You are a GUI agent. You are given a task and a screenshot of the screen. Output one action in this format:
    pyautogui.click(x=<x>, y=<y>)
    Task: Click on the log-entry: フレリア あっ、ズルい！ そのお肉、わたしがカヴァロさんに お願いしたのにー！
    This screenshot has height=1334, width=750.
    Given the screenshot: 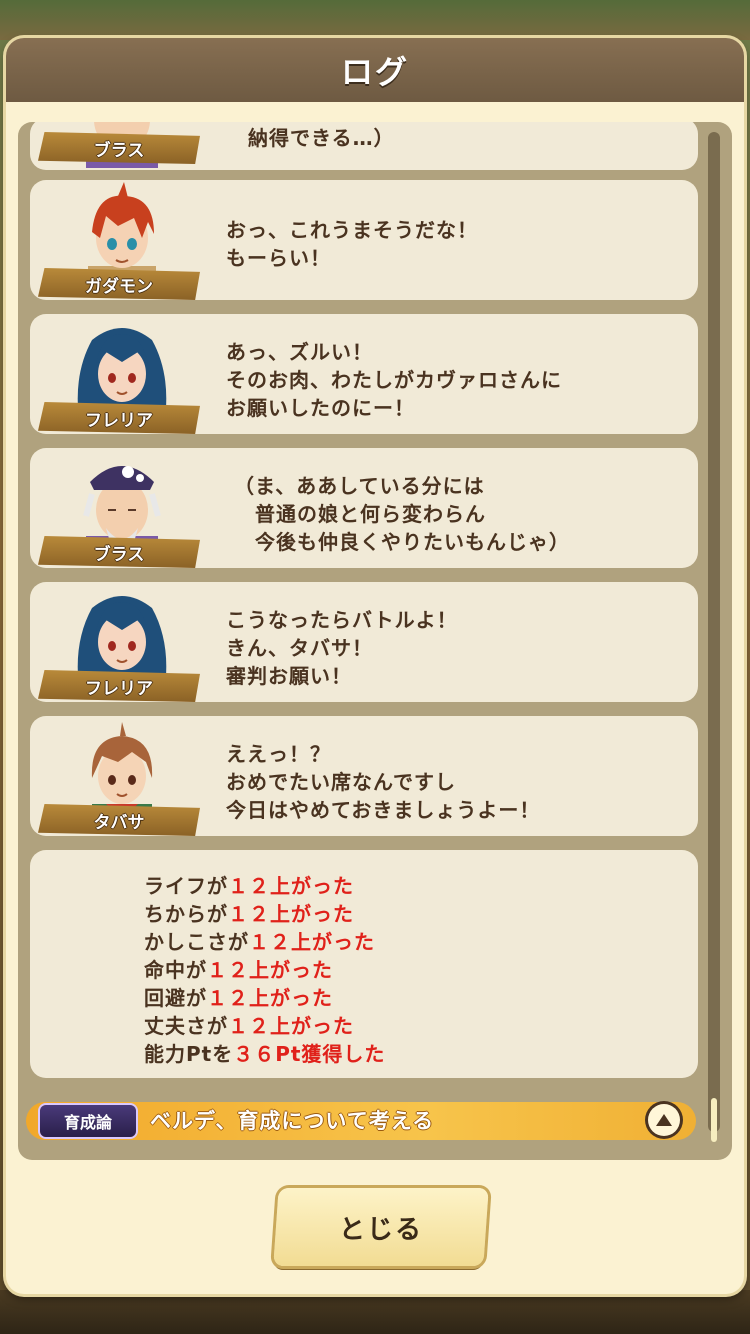 What is the action you would take?
    pyautogui.click(x=364, y=374)
    